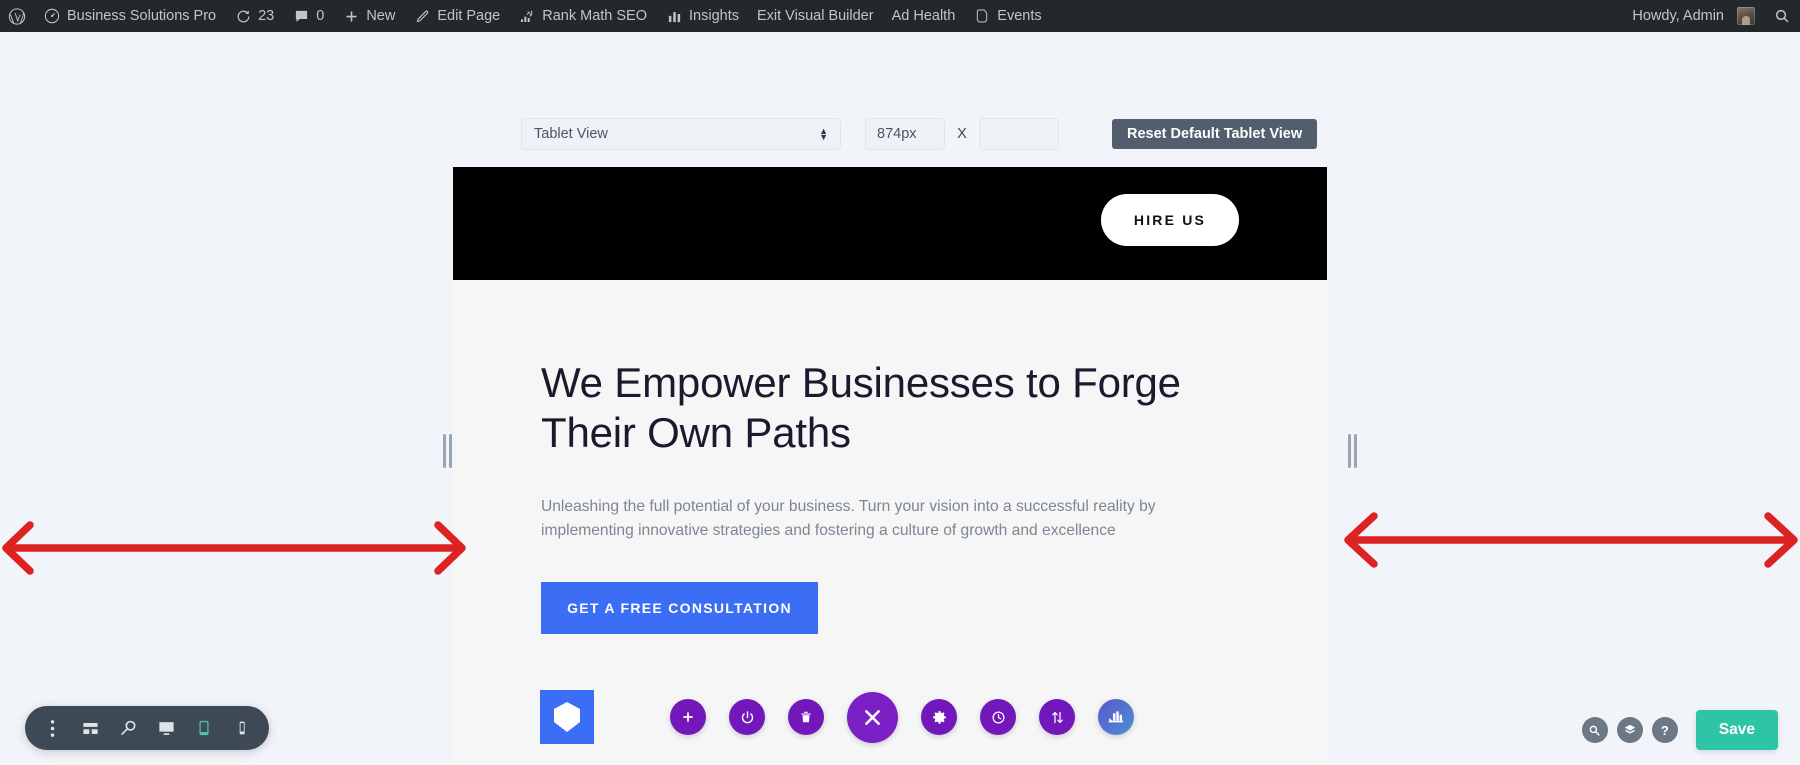  Describe the element at coordinates (1570, 550) in the screenshot. I see `annotation-arrow-right` at that location.